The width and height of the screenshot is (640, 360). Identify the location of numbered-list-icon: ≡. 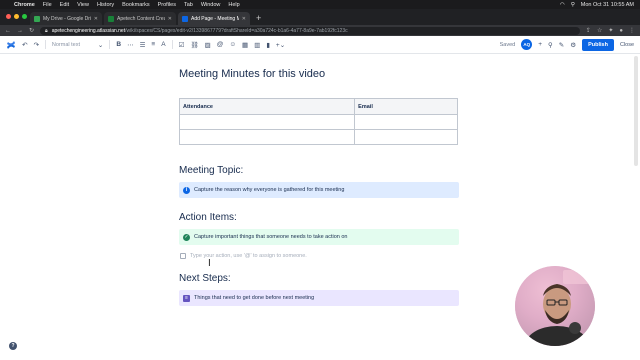
(153, 44).